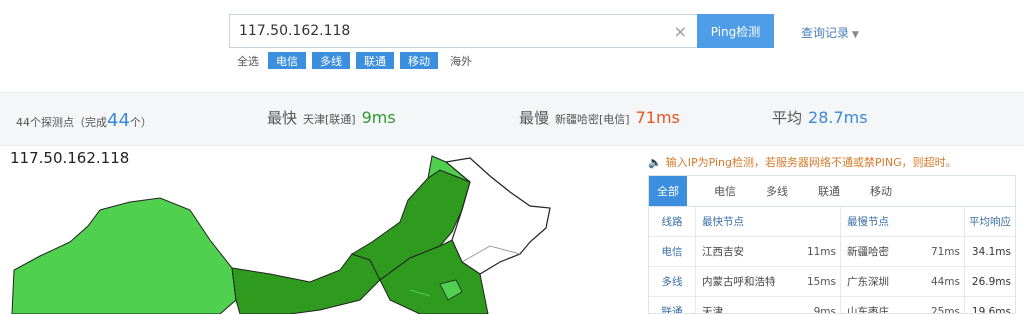 This screenshot has width=1024, height=314. I want to click on average-label: 平均, so click(787, 118).